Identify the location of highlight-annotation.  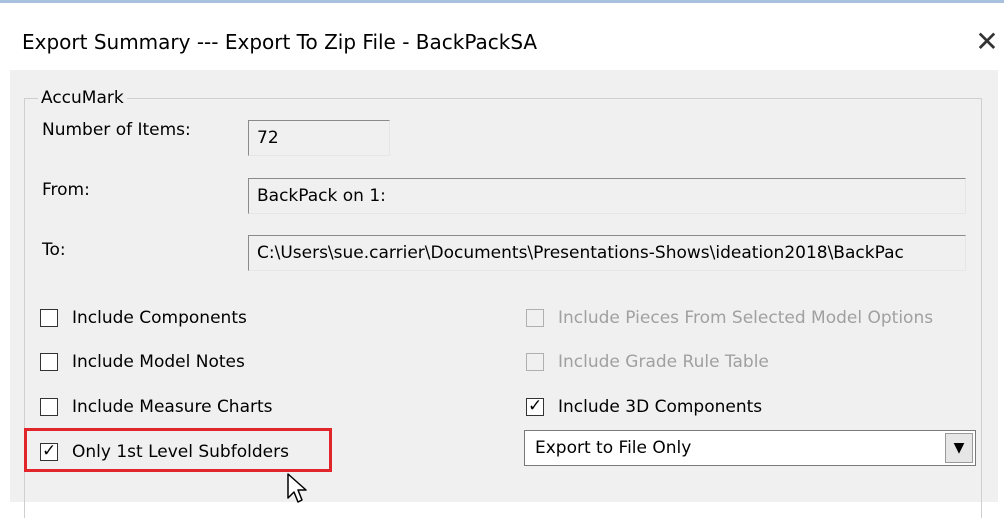
(178, 450).